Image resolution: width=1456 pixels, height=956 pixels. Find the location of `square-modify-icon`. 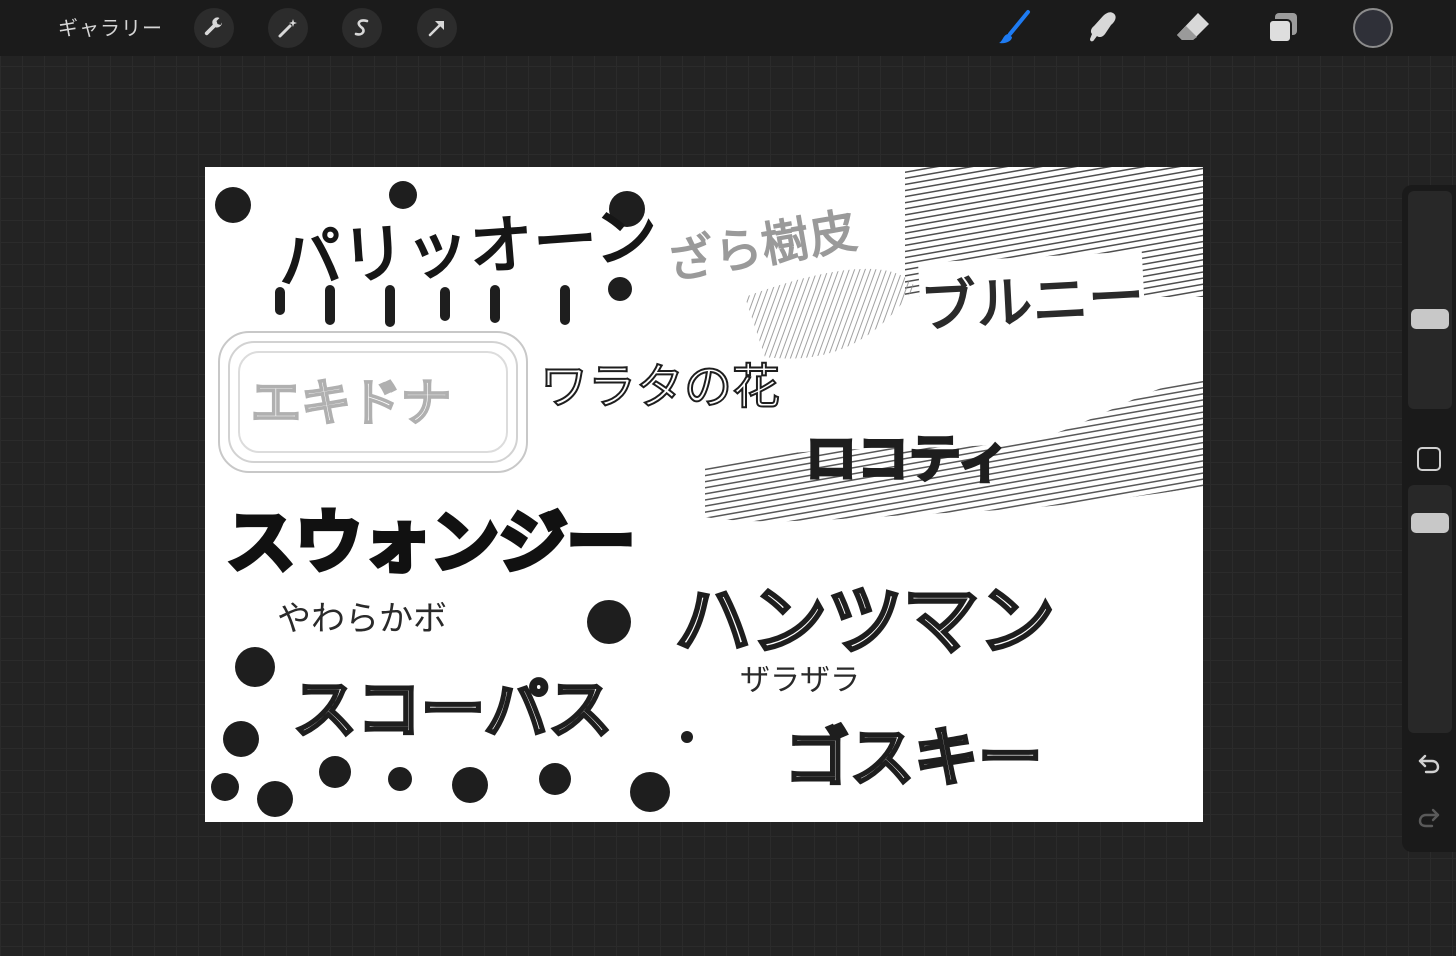

square-modify-icon is located at coordinates (1429, 459).